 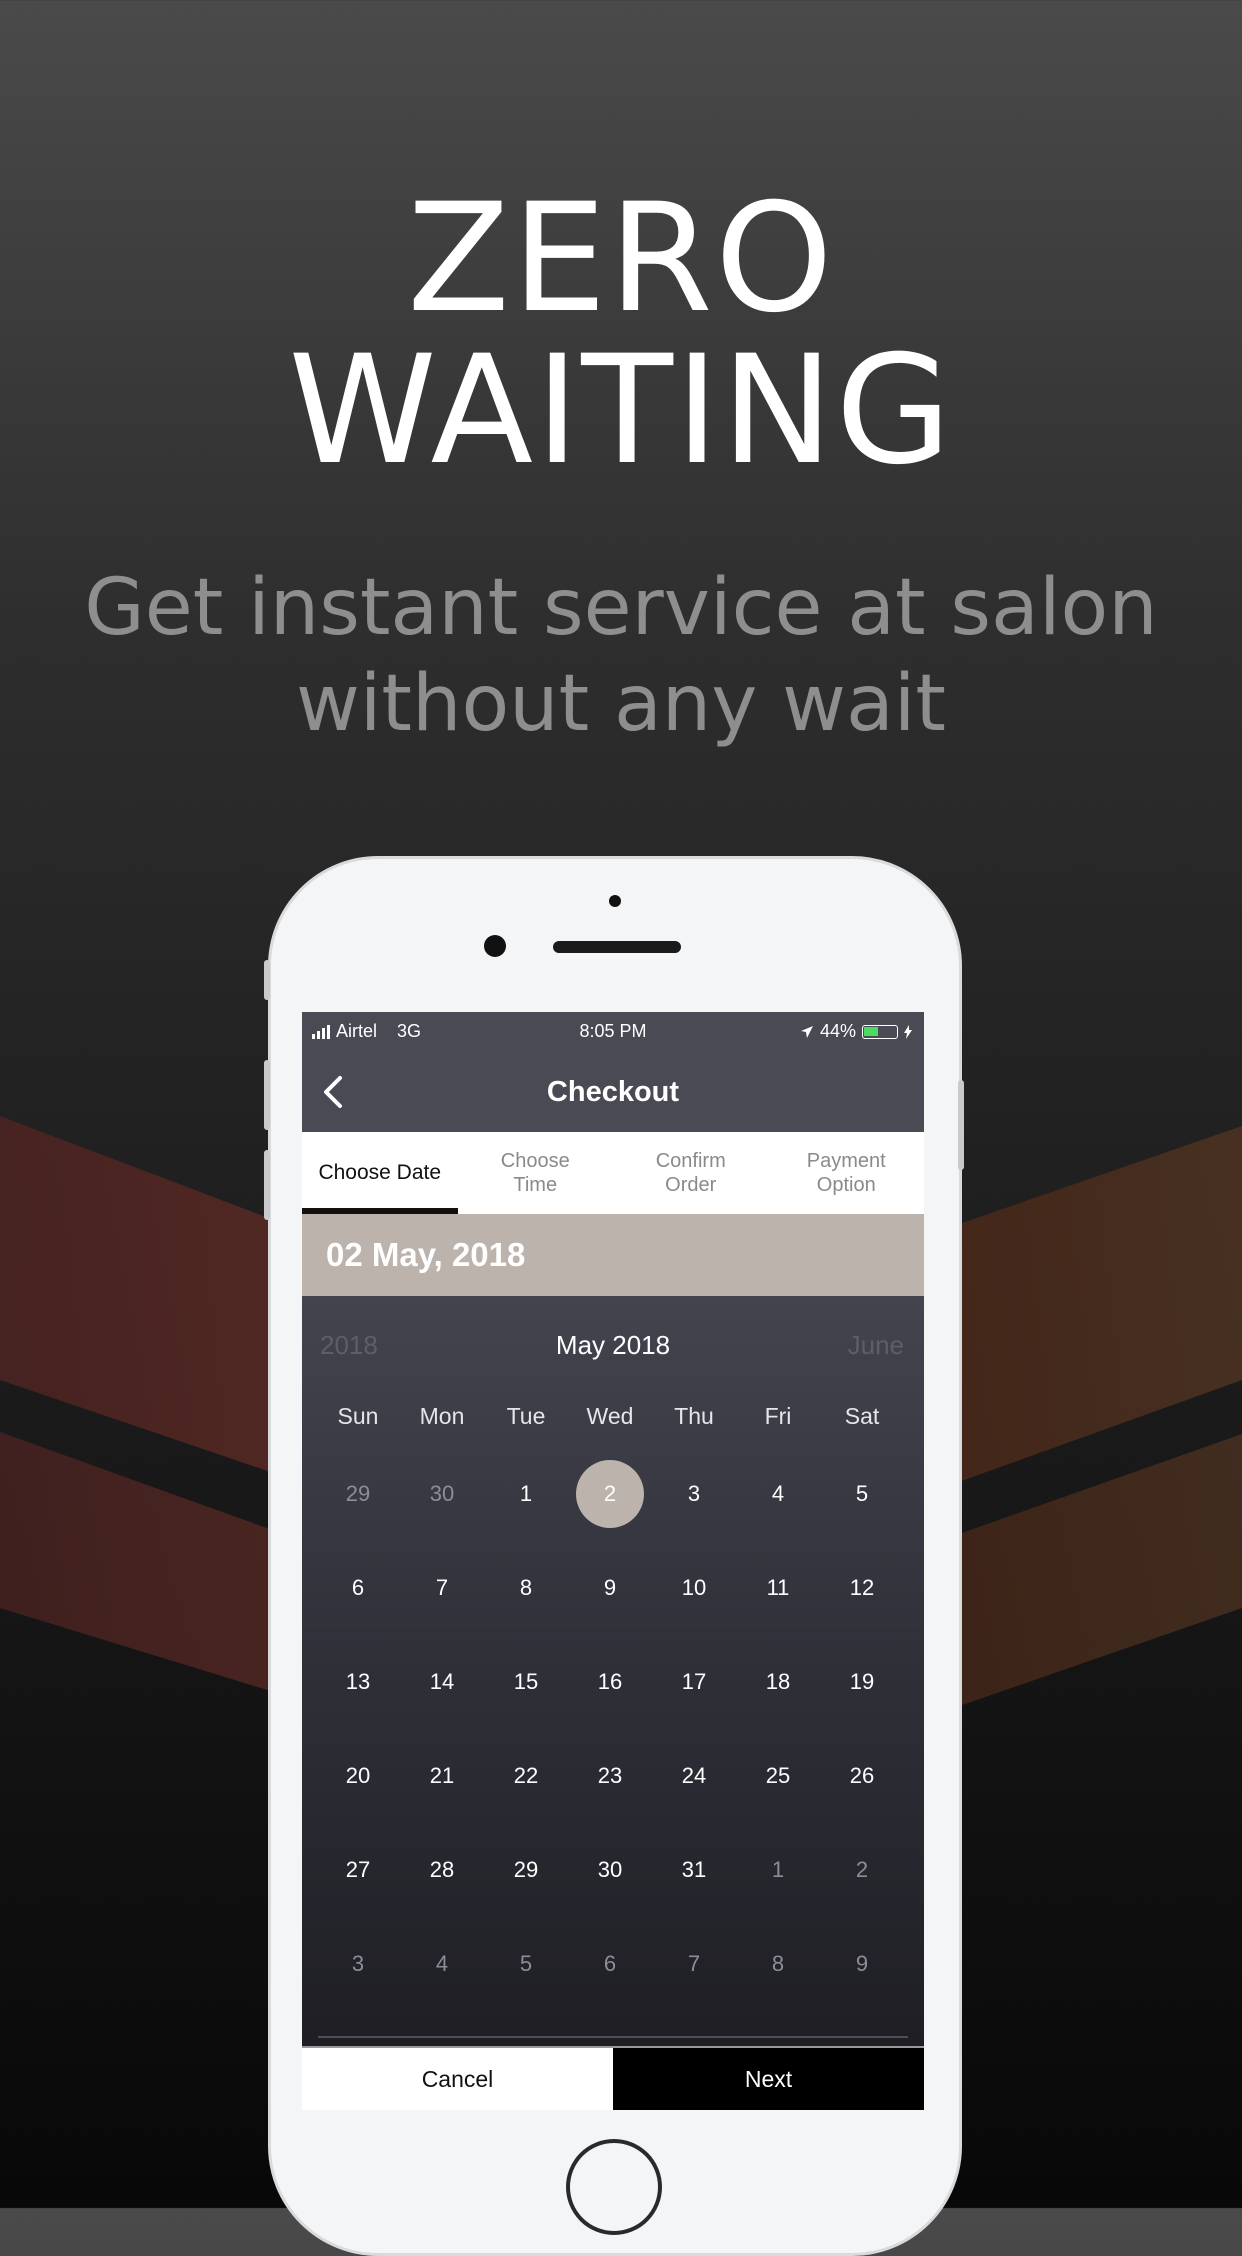 What do you see at coordinates (442, 1964) in the screenshot?
I see `calendar-day-outside-month: 4` at bounding box center [442, 1964].